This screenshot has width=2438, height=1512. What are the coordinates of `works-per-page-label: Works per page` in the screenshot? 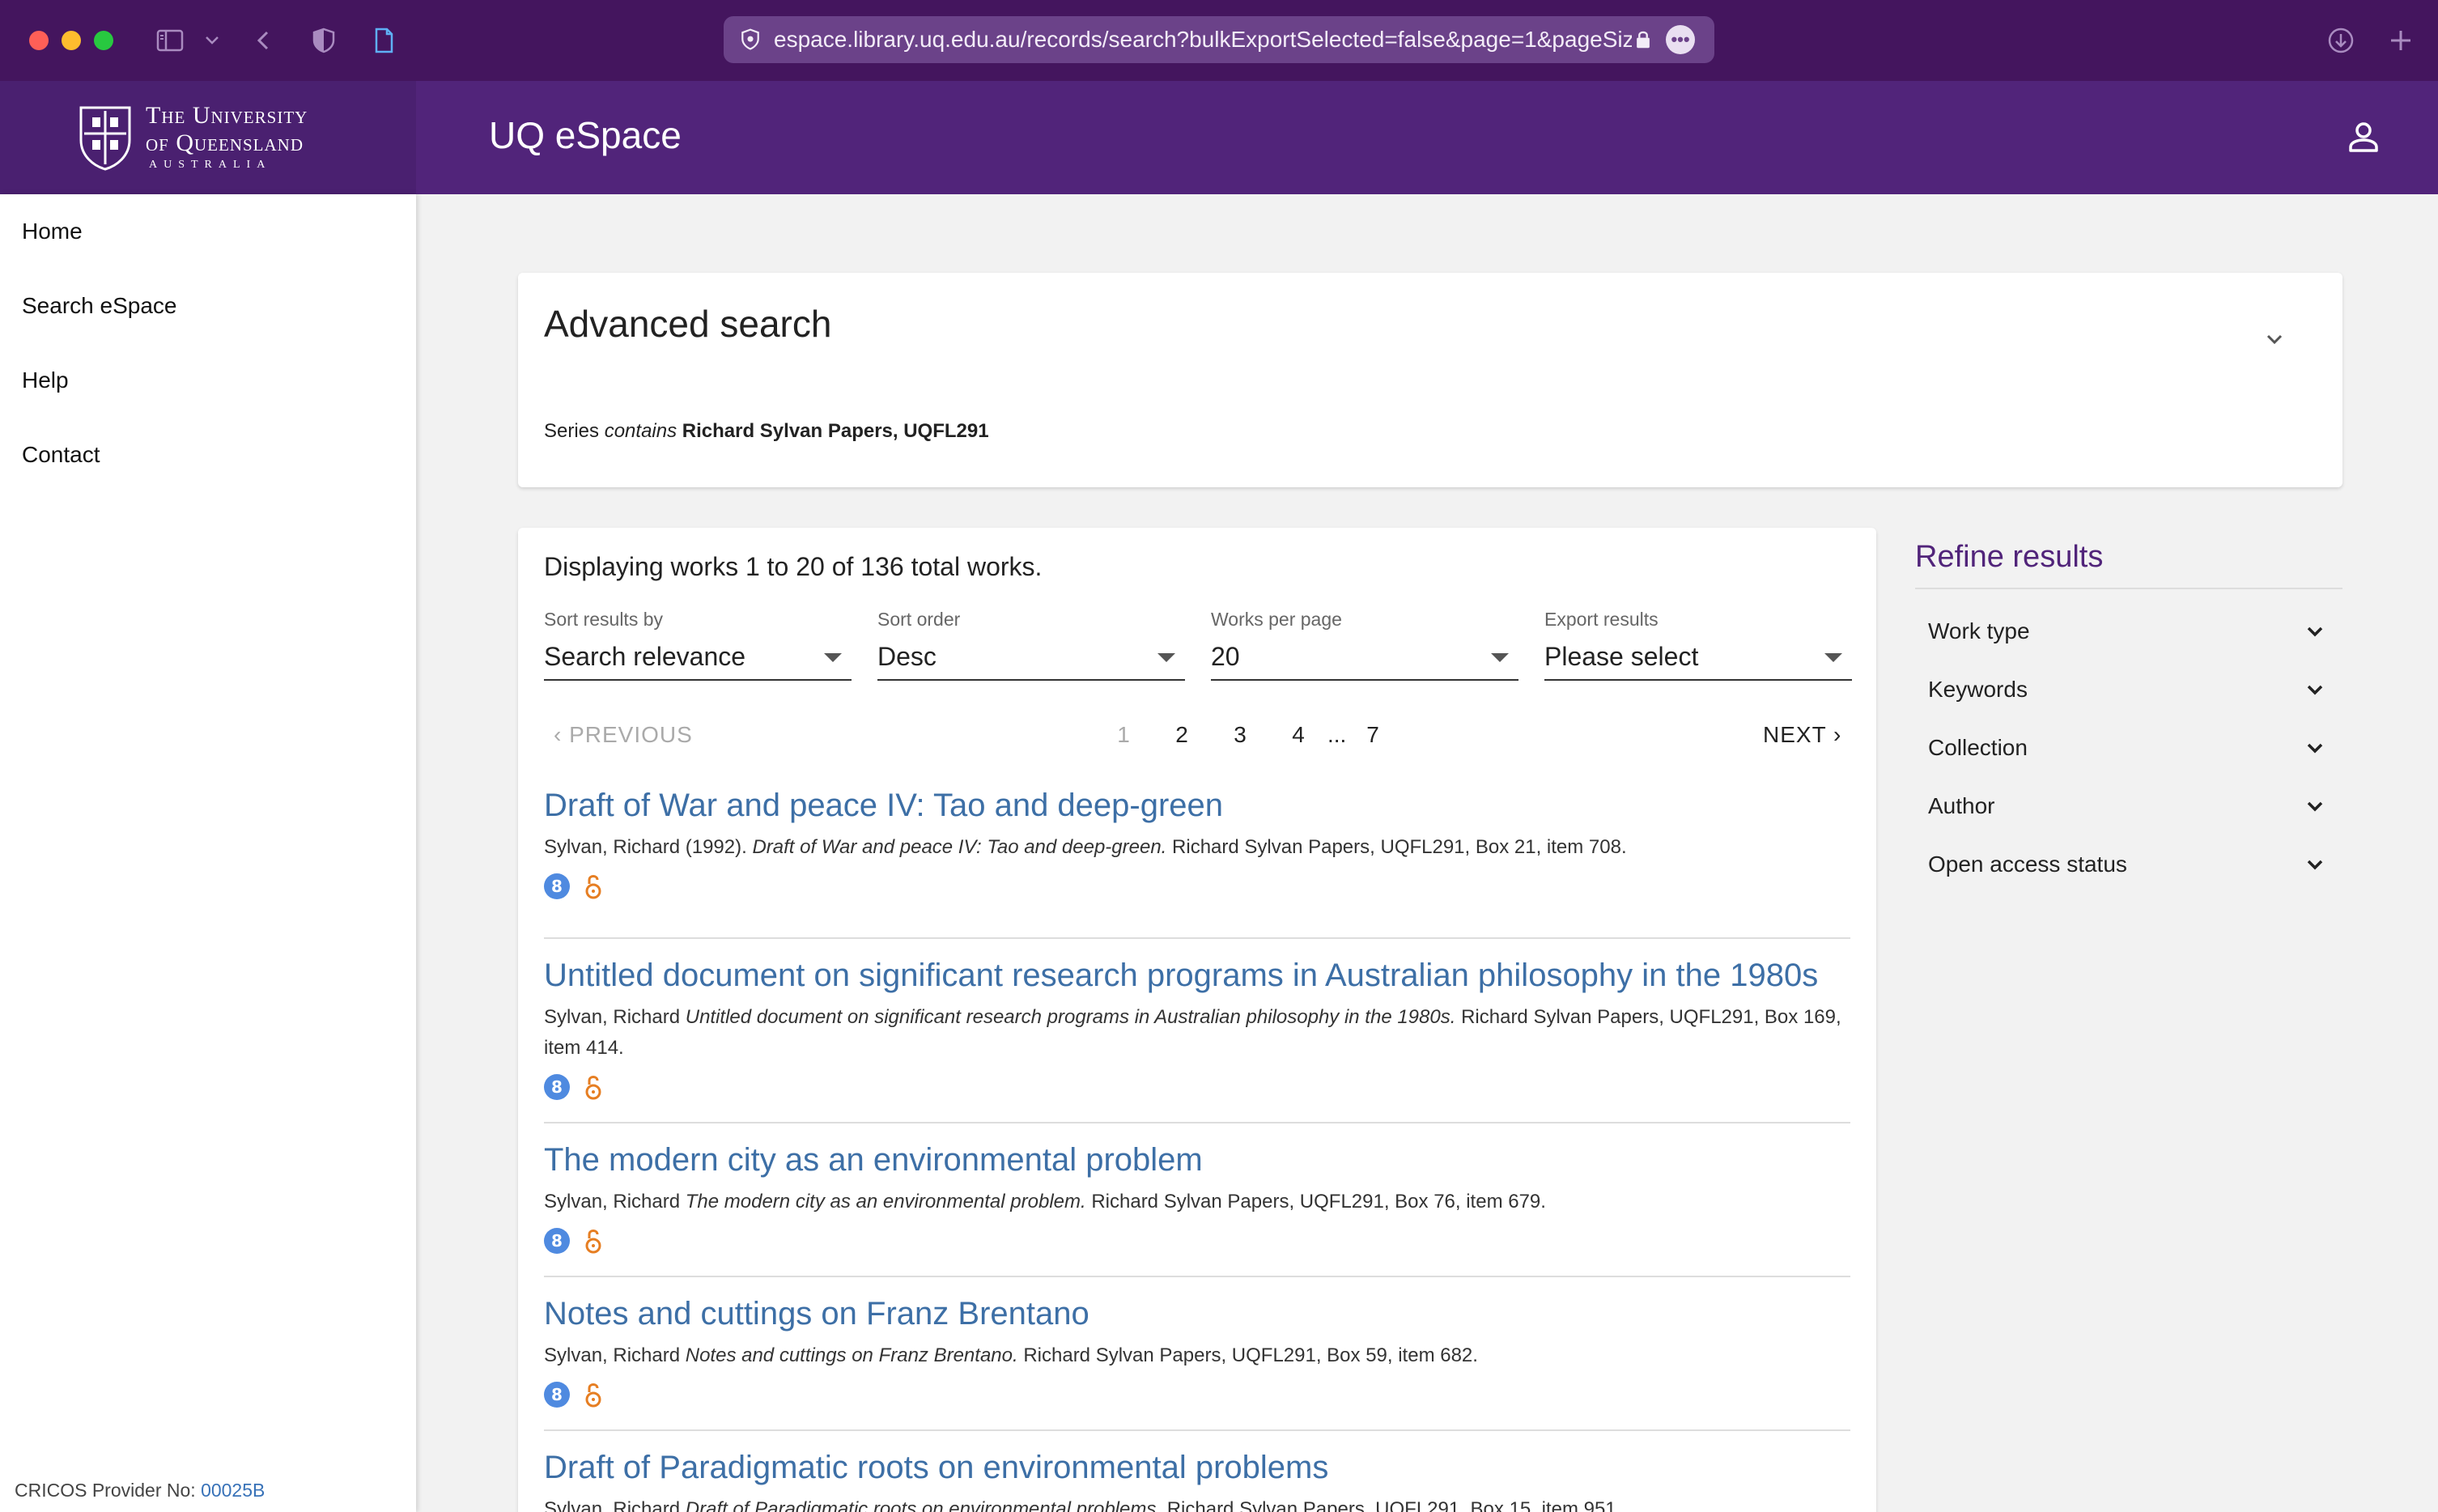 It's located at (1276, 619).